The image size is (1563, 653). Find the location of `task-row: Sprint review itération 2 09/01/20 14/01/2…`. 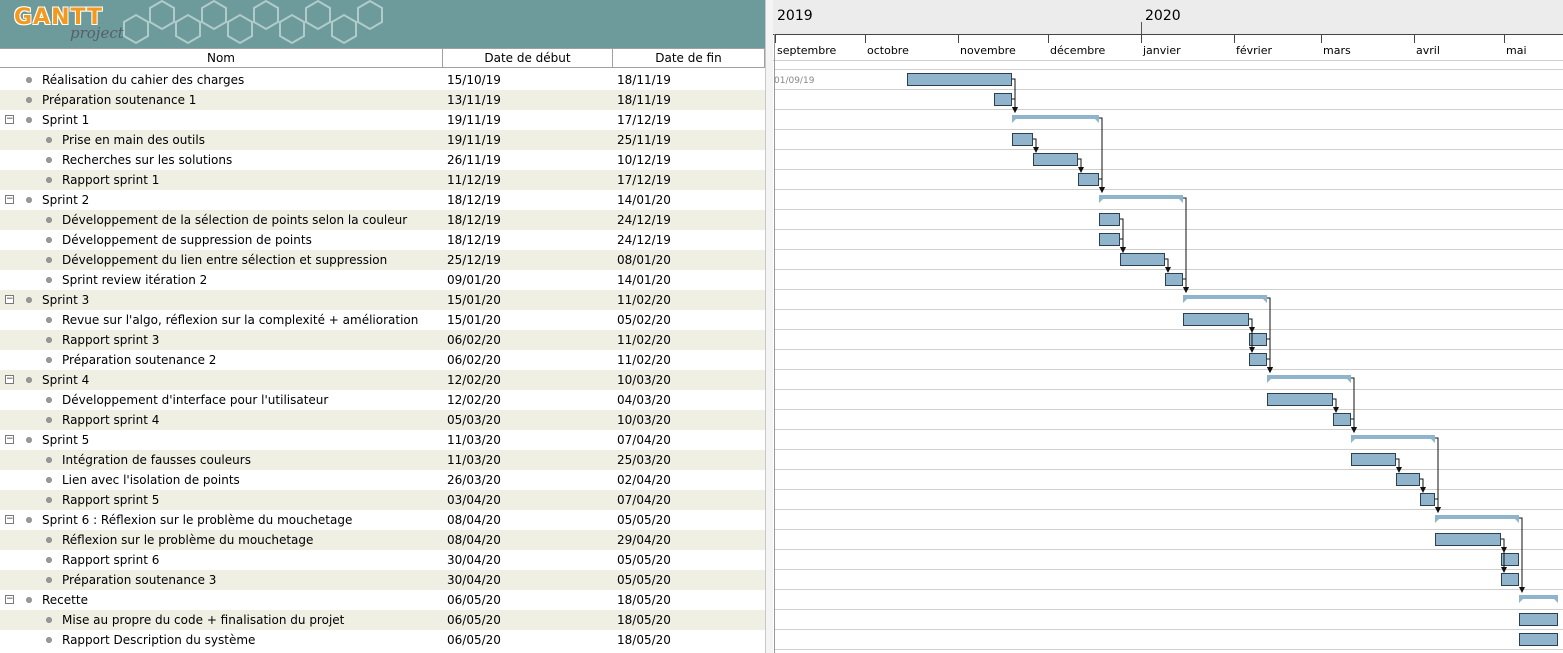

task-row: Sprint review itération 2 09/01/20 14/01/2… is located at coordinates (382, 280).